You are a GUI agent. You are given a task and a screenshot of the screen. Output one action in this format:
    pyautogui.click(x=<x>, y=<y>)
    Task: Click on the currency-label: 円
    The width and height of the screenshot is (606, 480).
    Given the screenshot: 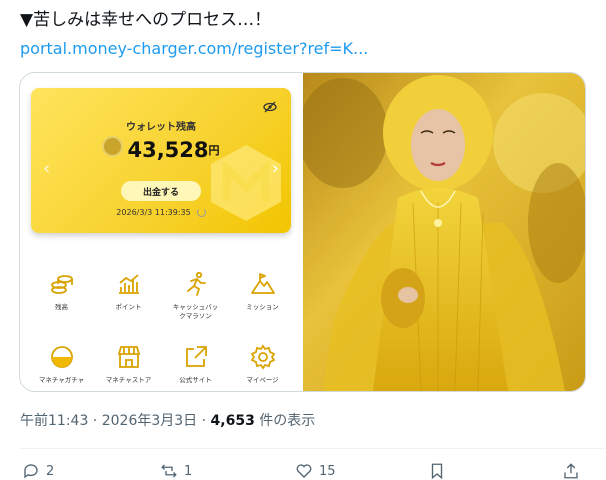 What is the action you would take?
    pyautogui.click(x=214, y=150)
    